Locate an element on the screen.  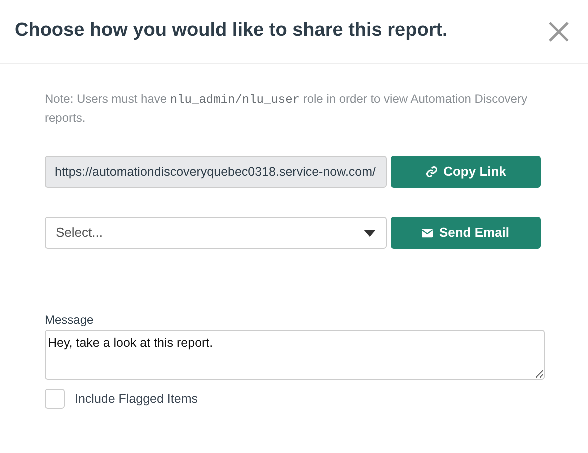
message-label: Message is located at coordinates (69, 320).